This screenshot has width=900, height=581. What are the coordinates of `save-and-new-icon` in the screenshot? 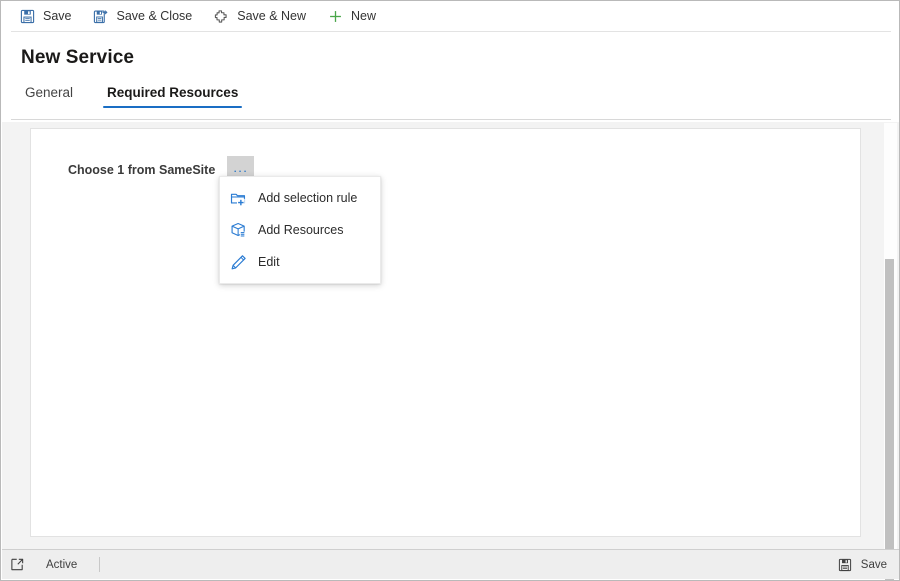 It's located at (221, 16).